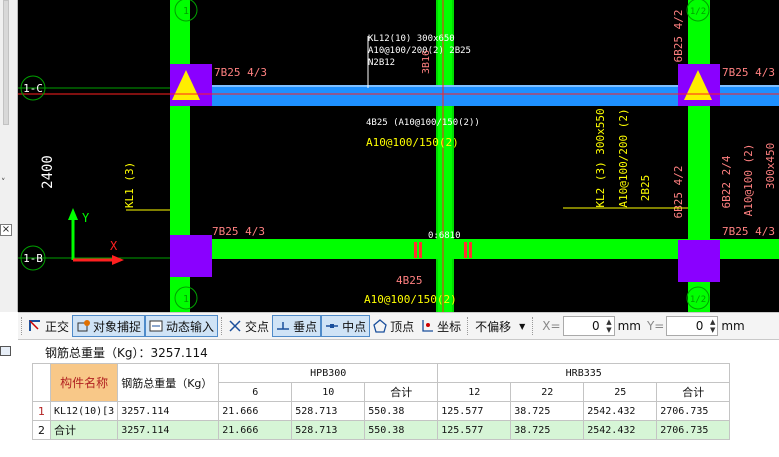 The image size is (779, 457). Describe the element at coordinates (748, 180) in the screenshot. I see `right-stirrup-label: A10@100 (2)` at that location.